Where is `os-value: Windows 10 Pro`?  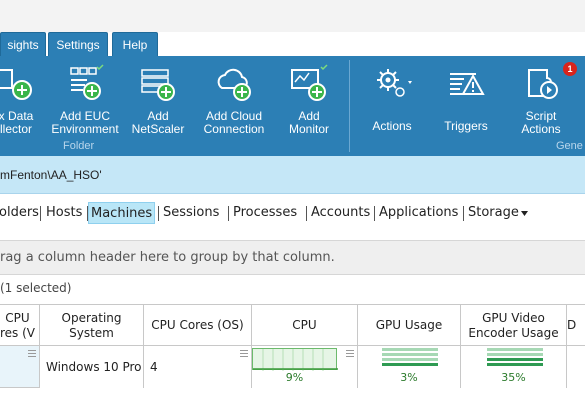
os-value: Windows 10 Pro is located at coordinates (94, 367).